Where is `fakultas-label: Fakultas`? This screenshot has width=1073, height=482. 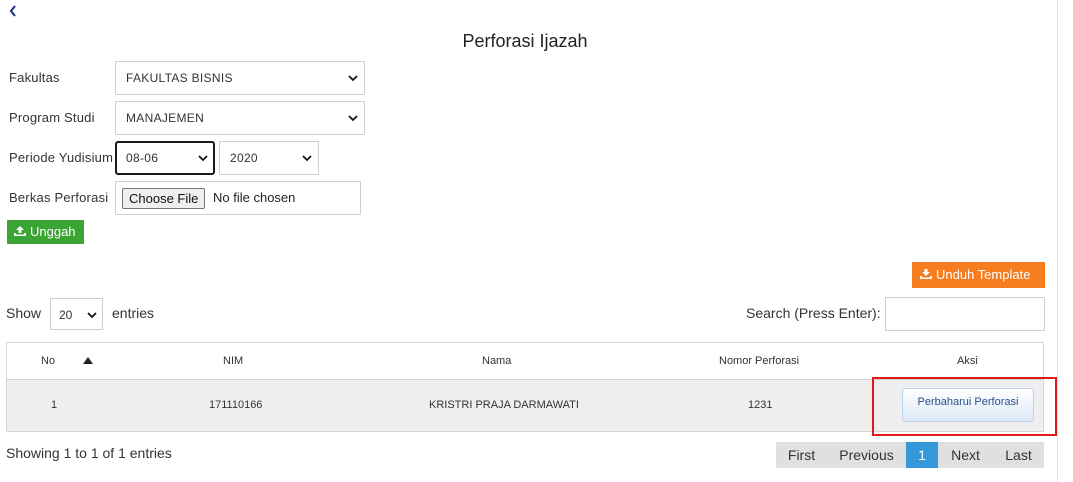 fakultas-label: Fakultas is located at coordinates (34, 77).